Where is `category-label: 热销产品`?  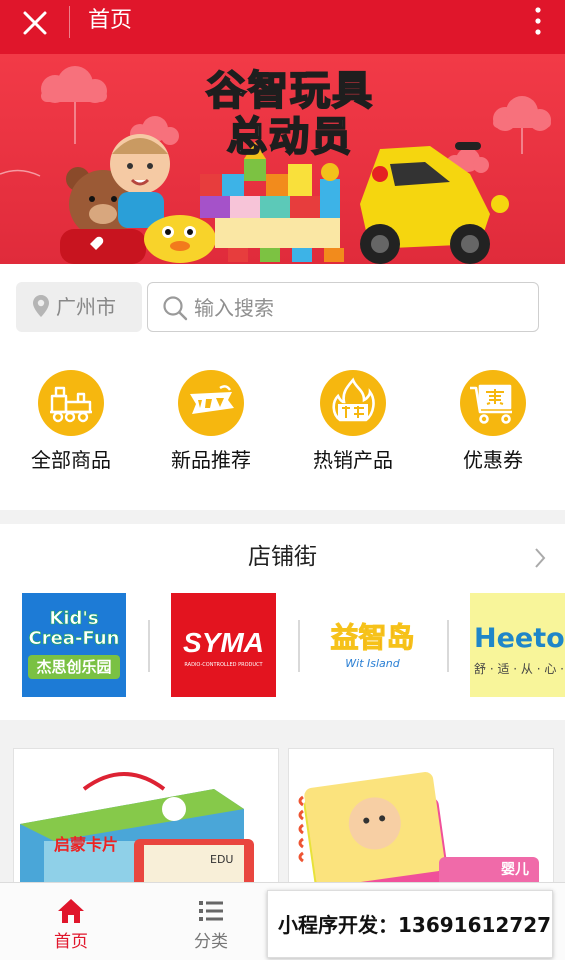 category-label: 热销产品 is located at coordinates (353, 460).